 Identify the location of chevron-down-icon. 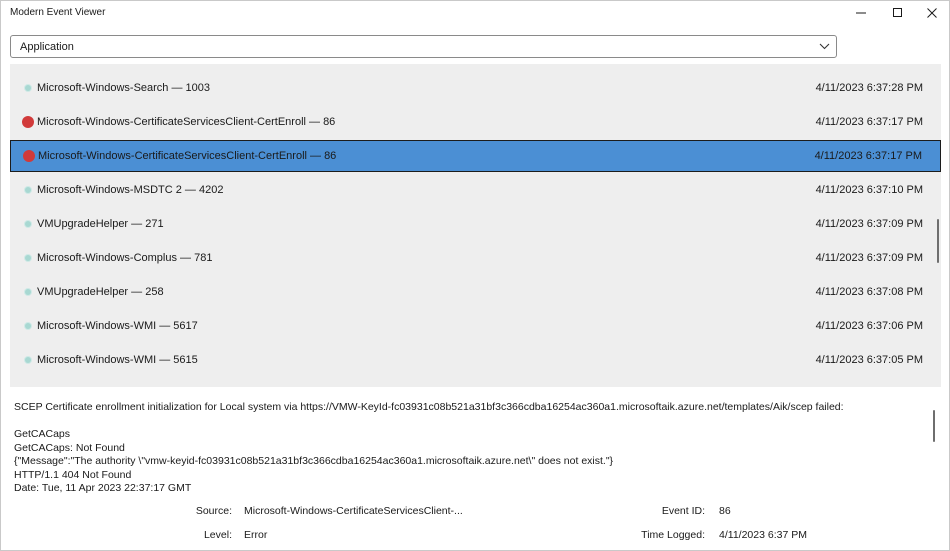
(824, 46).